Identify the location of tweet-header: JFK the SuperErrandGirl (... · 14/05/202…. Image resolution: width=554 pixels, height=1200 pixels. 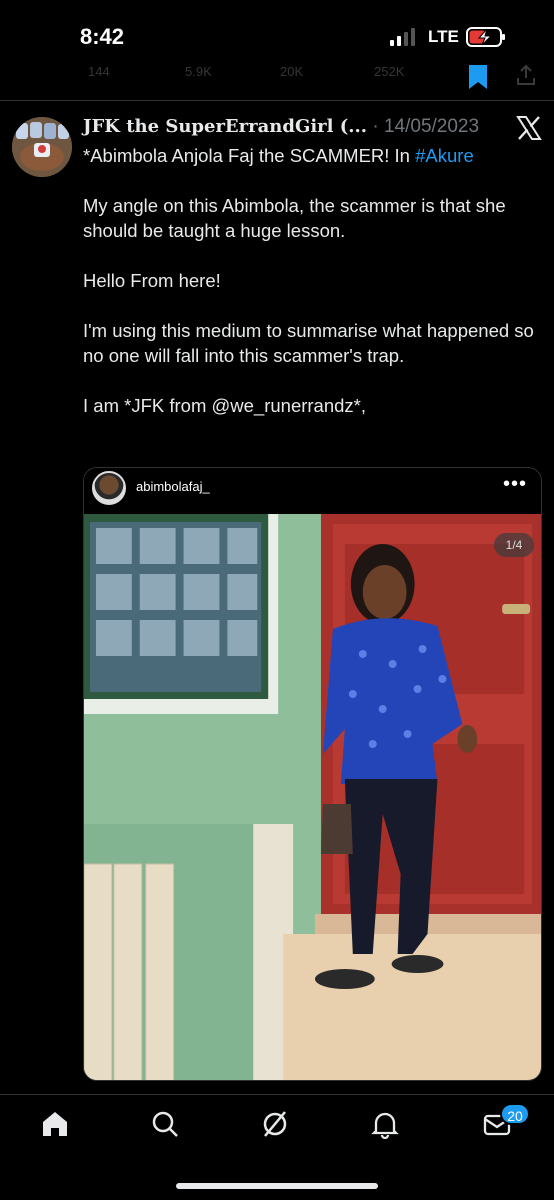
(281, 129).